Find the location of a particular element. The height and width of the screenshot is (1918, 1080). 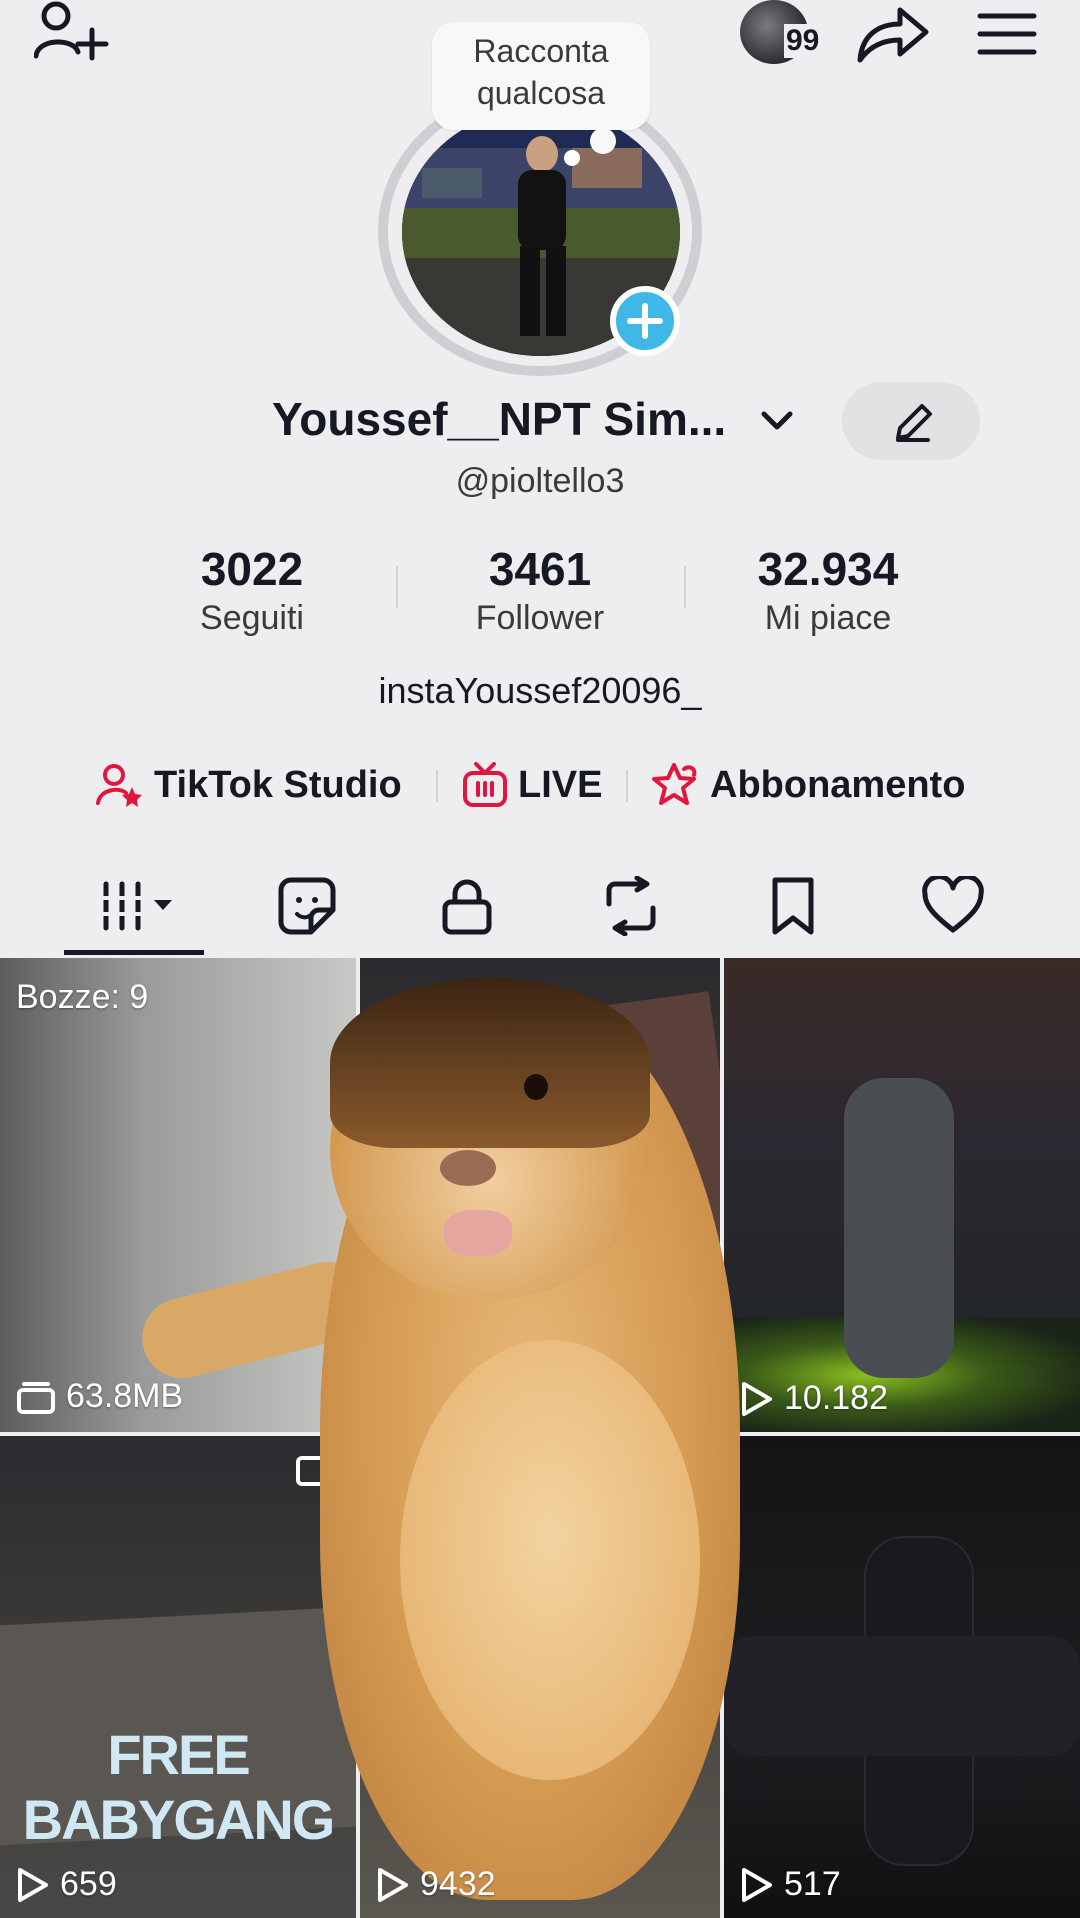

add-story-button is located at coordinates (645, 321).